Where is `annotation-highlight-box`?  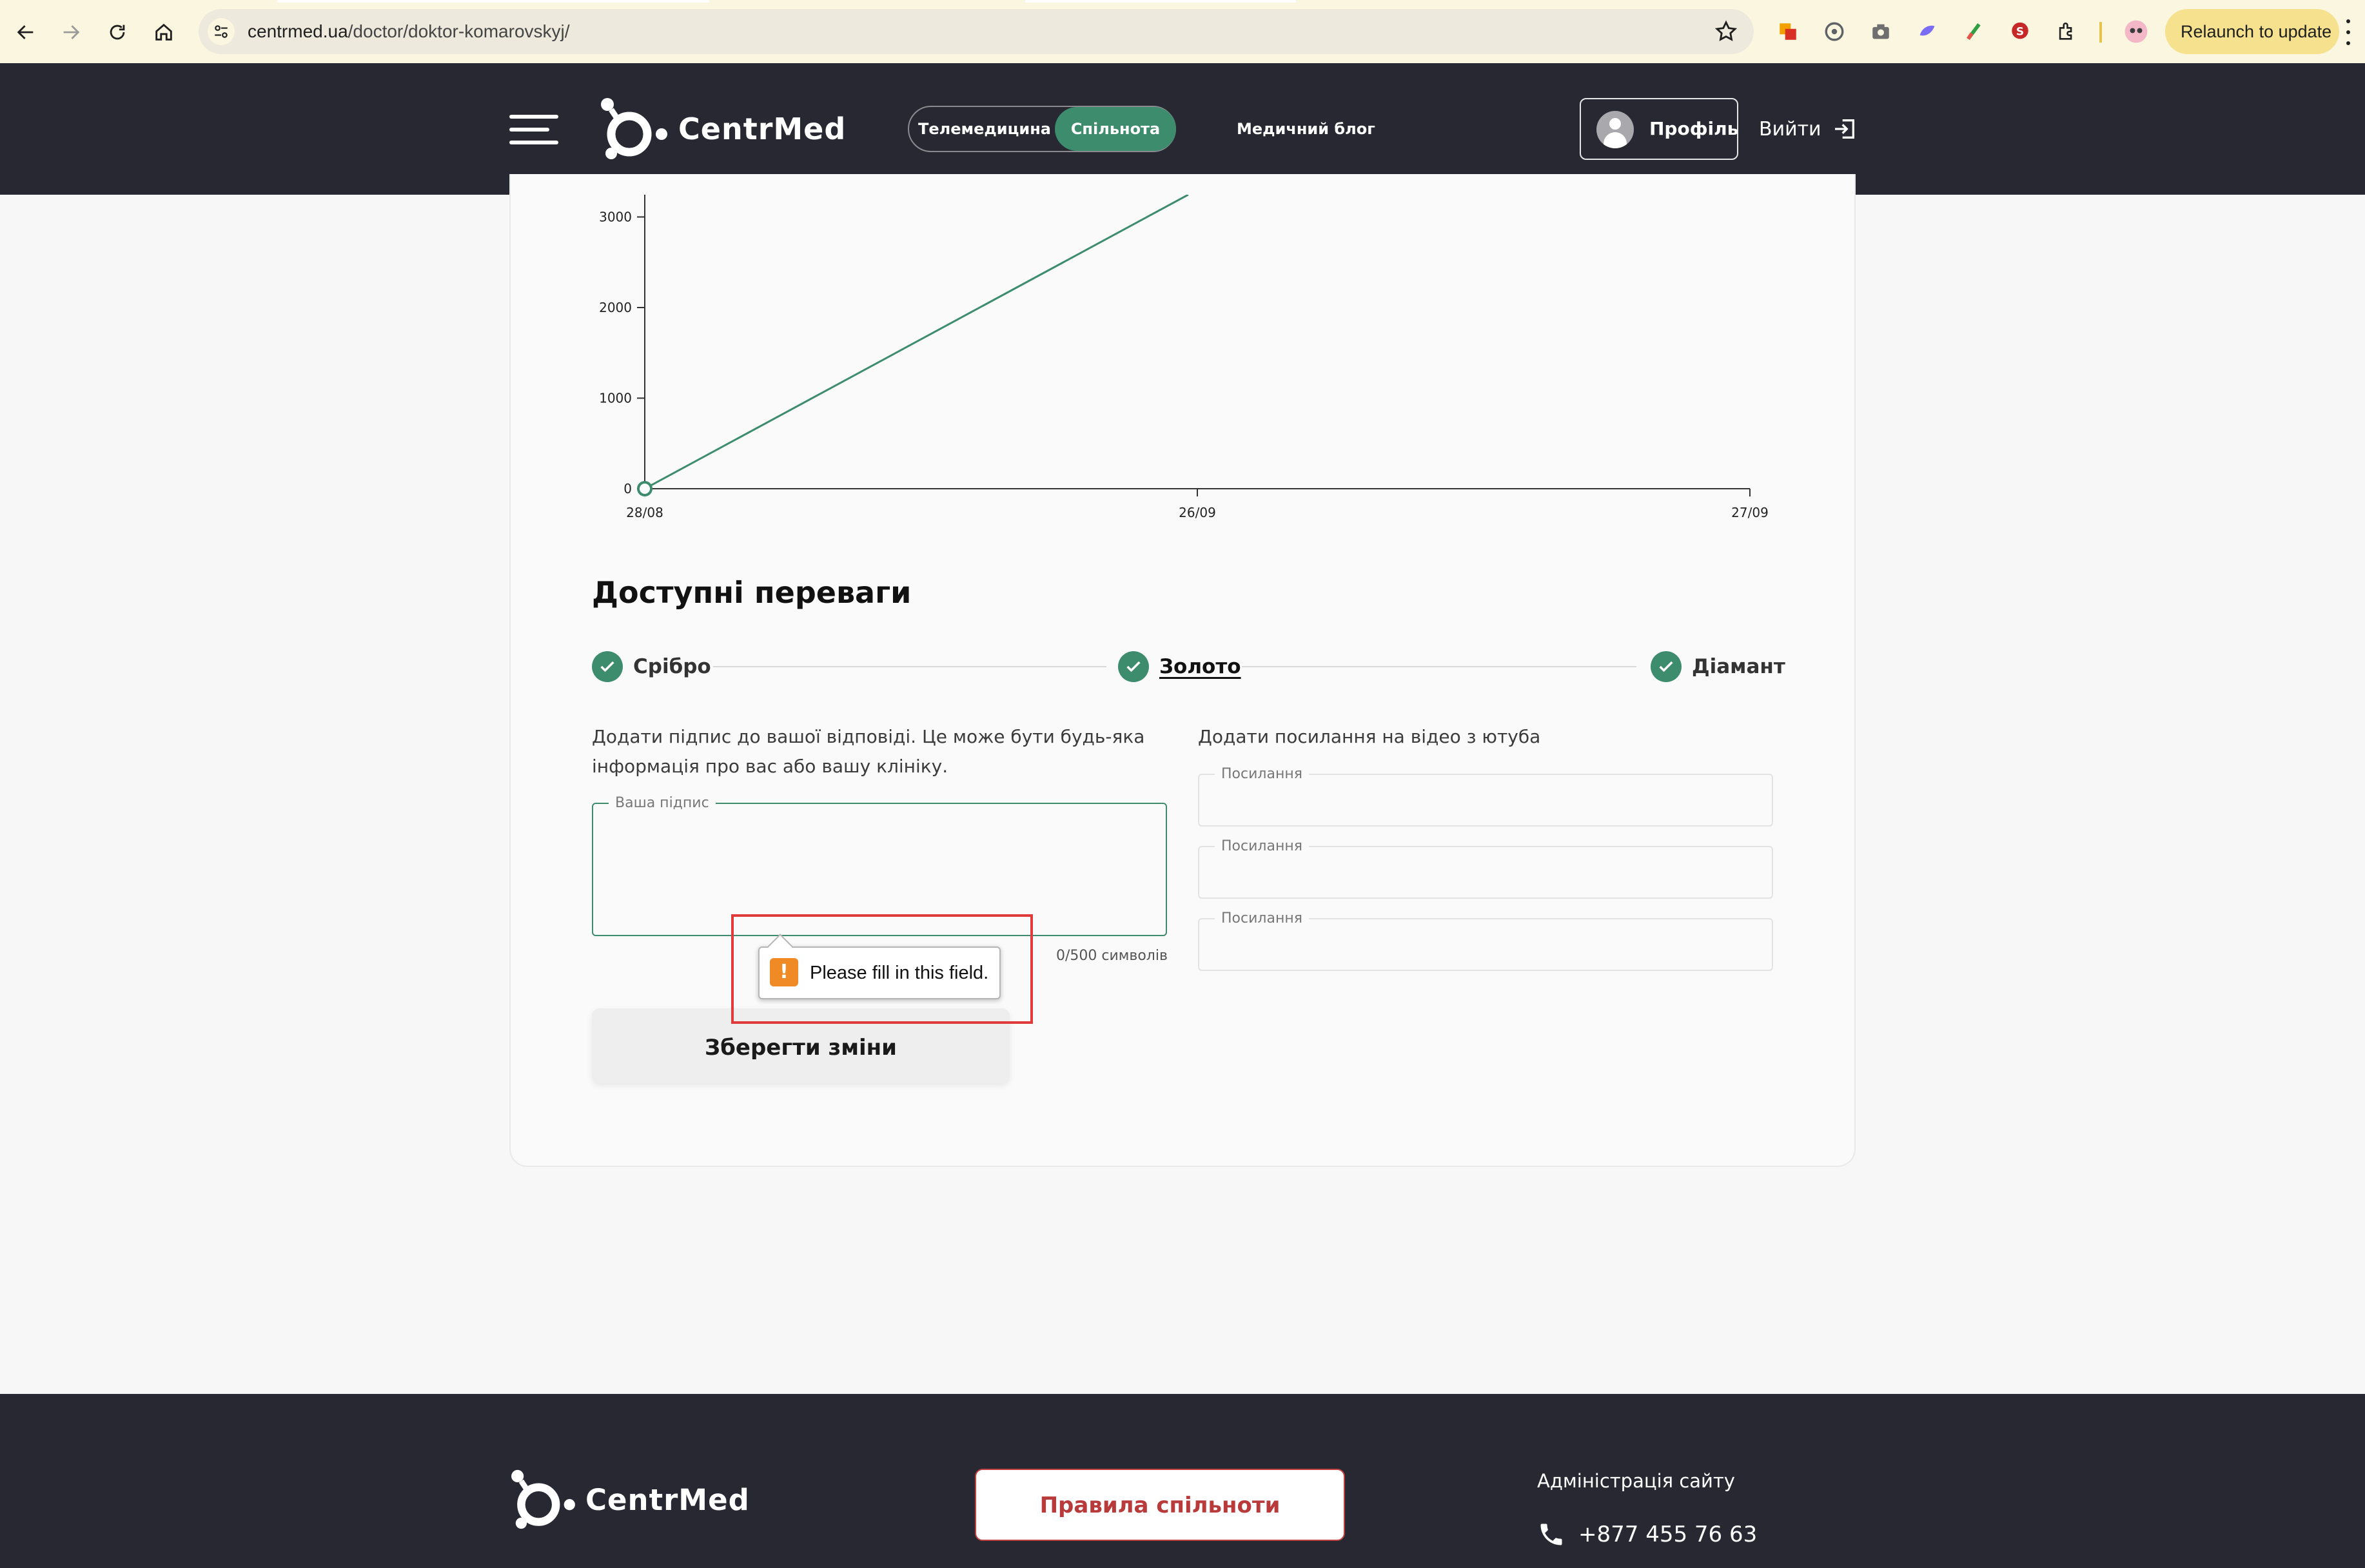 annotation-highlight-box is located at coordinates (882, 969).